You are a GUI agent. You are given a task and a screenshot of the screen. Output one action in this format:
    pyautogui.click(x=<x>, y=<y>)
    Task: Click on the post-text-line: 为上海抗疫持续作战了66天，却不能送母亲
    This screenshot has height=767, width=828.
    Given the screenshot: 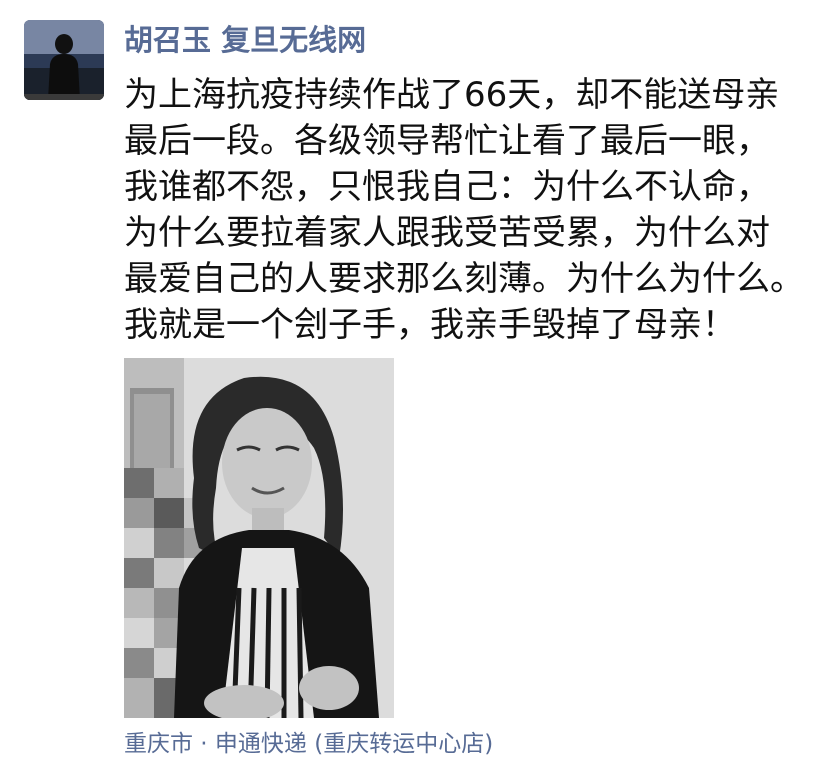 What is the action you would take?
    pyautogui.click(x=452, y=95)
    